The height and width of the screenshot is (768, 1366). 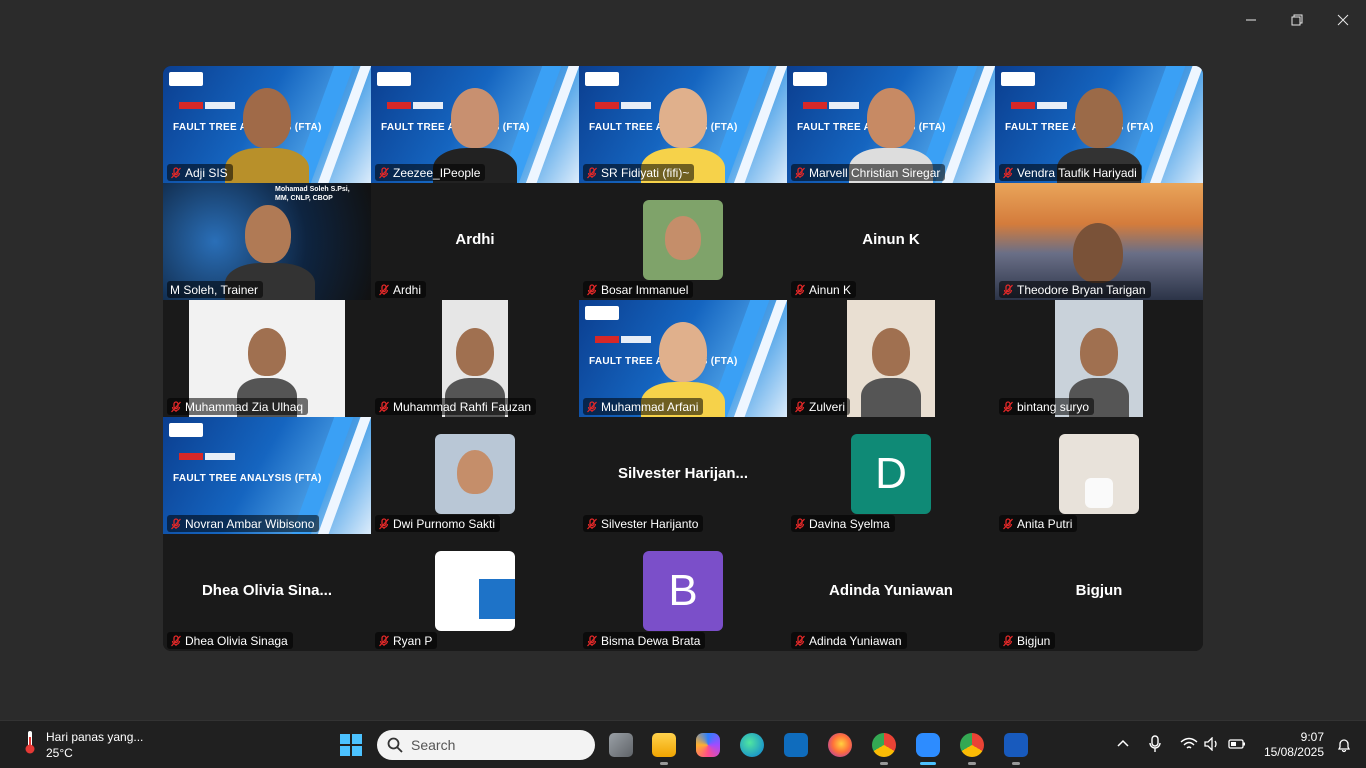 What do you see at coordinates (1294, 745) in the screenshot?
I see `clock: 9:07 15/08/2025` at bounding box center [1294, 745].